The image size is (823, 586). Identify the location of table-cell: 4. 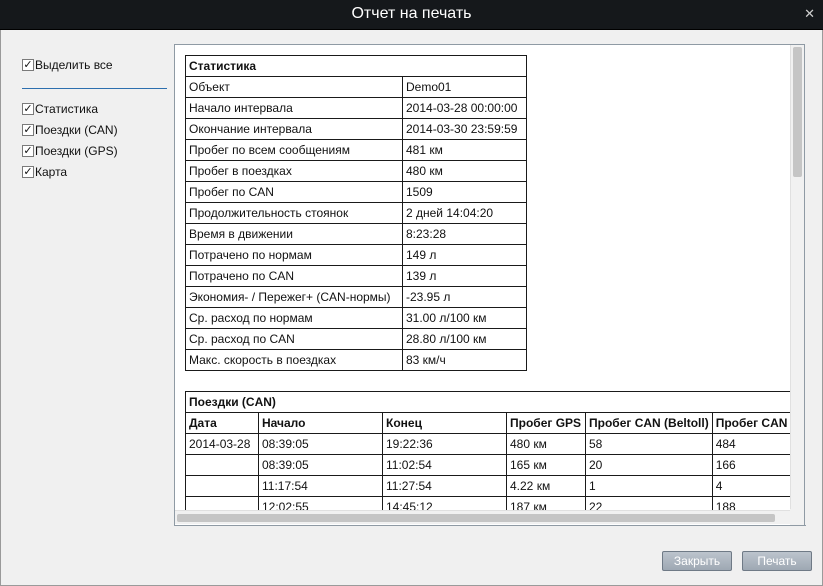
(757, 486).